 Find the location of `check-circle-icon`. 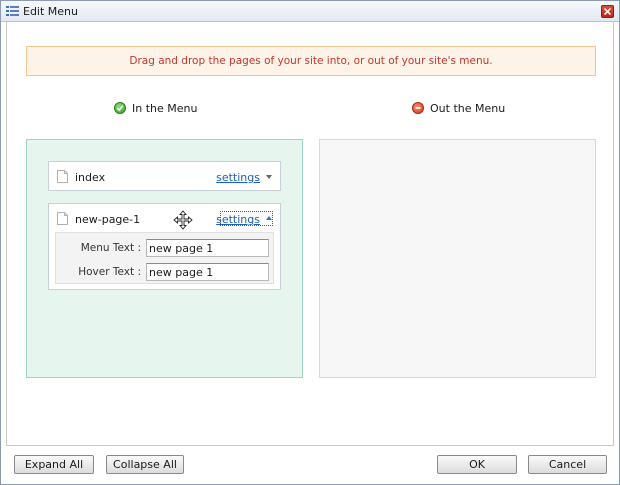

check-circle-icon is located at coordinates (120, 108).